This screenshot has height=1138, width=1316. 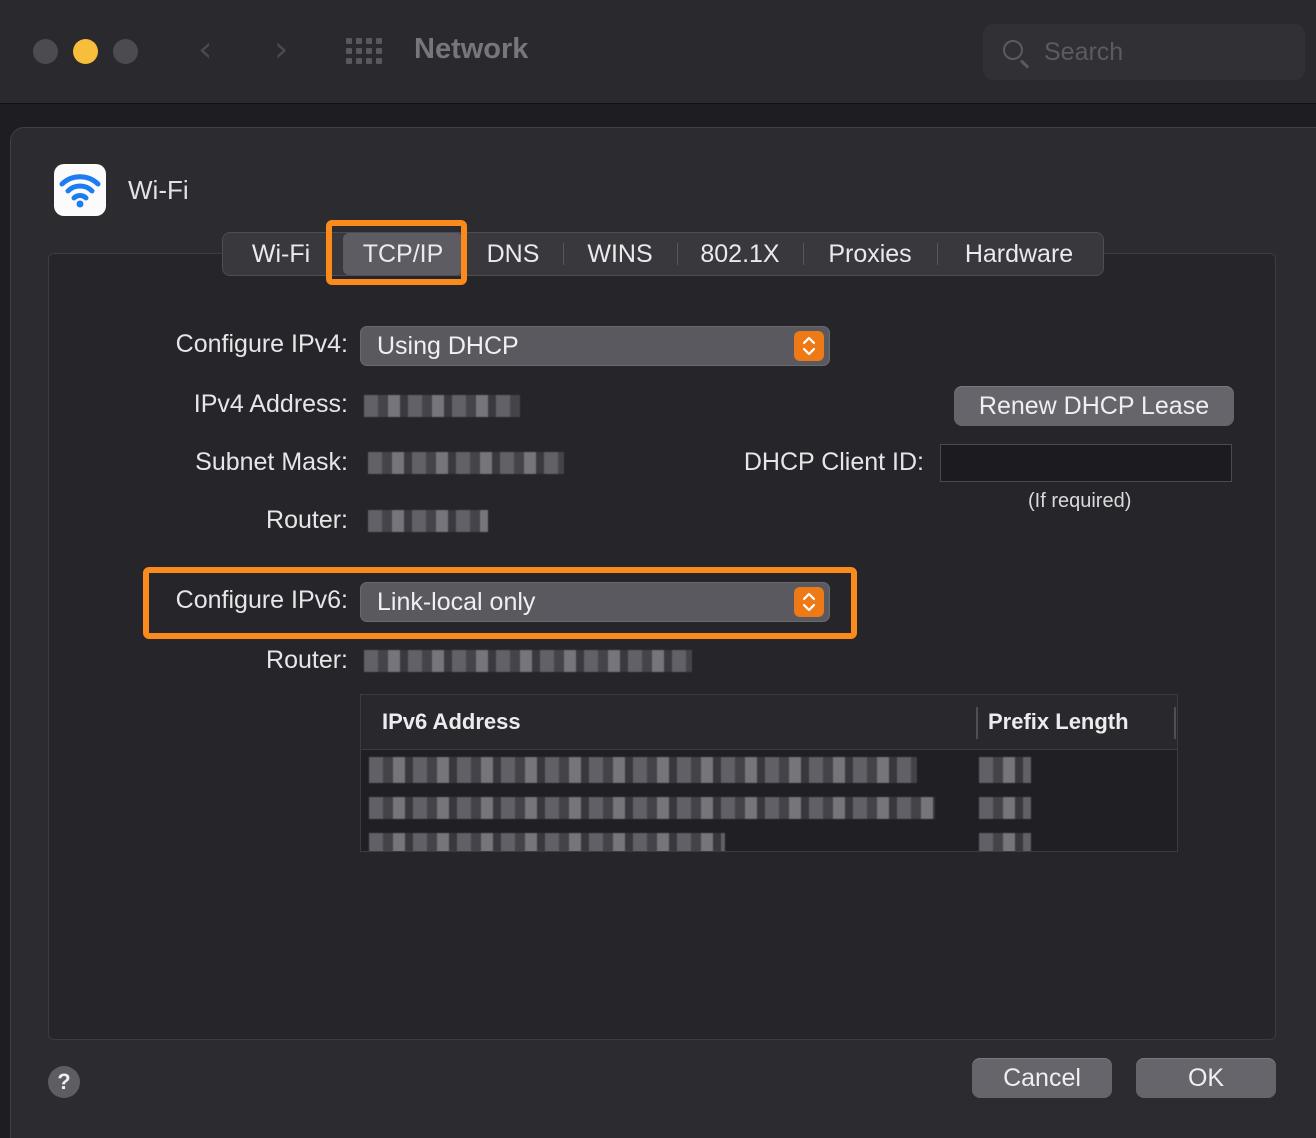 What do you see at coordinates (595, 346) in the screenshot?
I see `configure-ipv4-popup: Using DHCP` at bounding box center [595, 346].